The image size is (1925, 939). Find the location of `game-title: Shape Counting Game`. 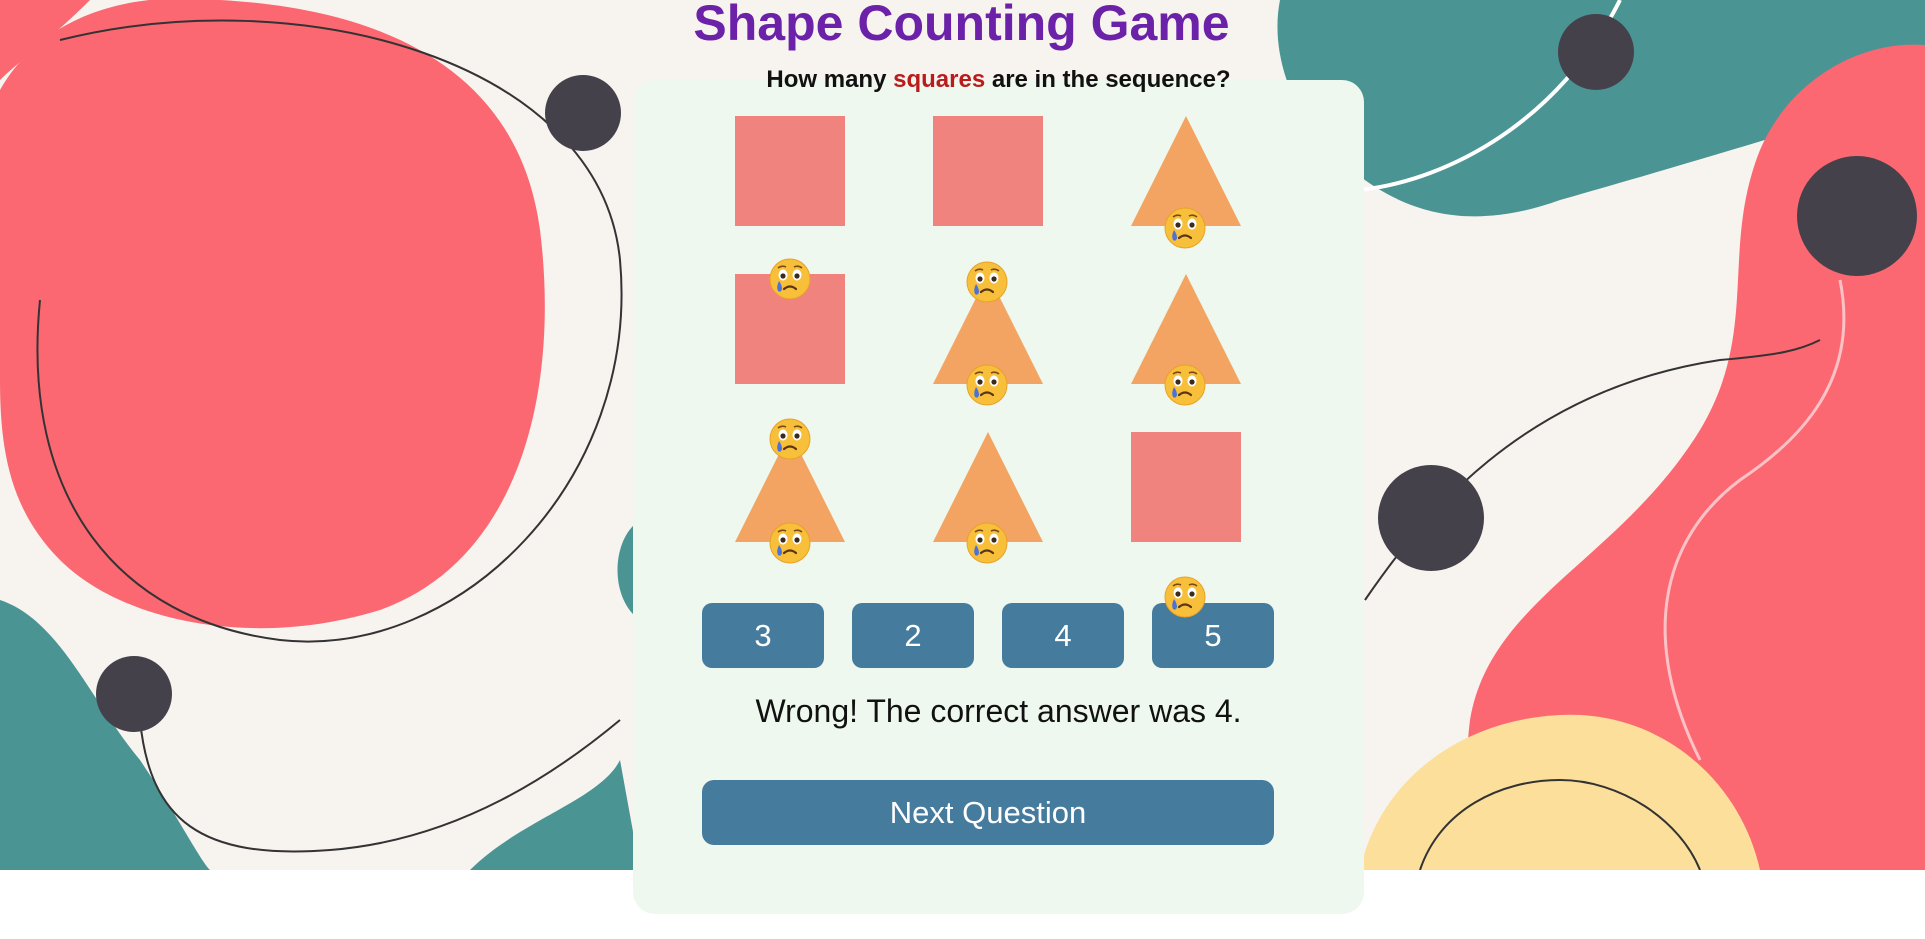

game-title: Shape Counting Game is located at coordinates (961, 25).